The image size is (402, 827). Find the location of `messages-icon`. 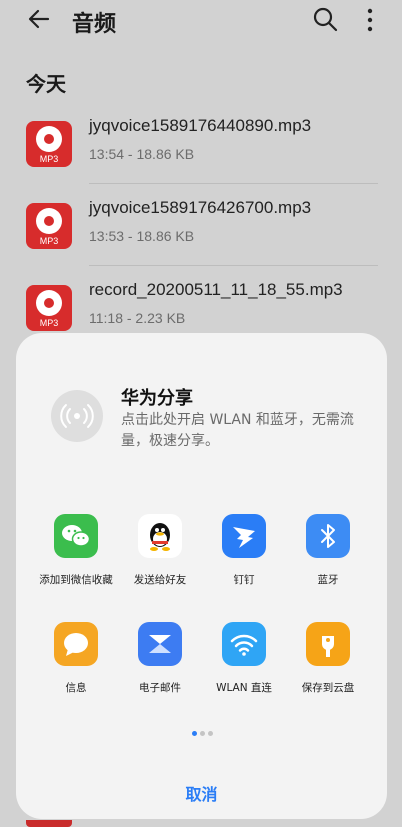

messages-icon is located at coordinates (76, 644).